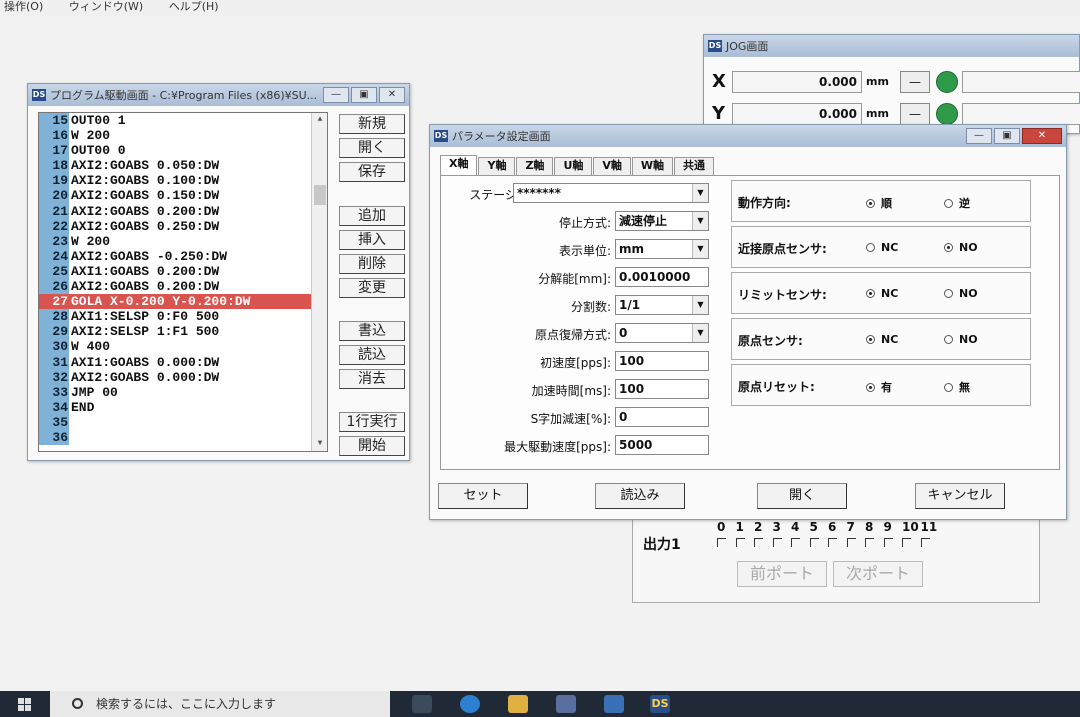  What do you see at coordinates (183, 166) in the screenshot?
I see `program-line: 18 AXI2:GOABS 0.050:DW` at bounding box center [183, 166].